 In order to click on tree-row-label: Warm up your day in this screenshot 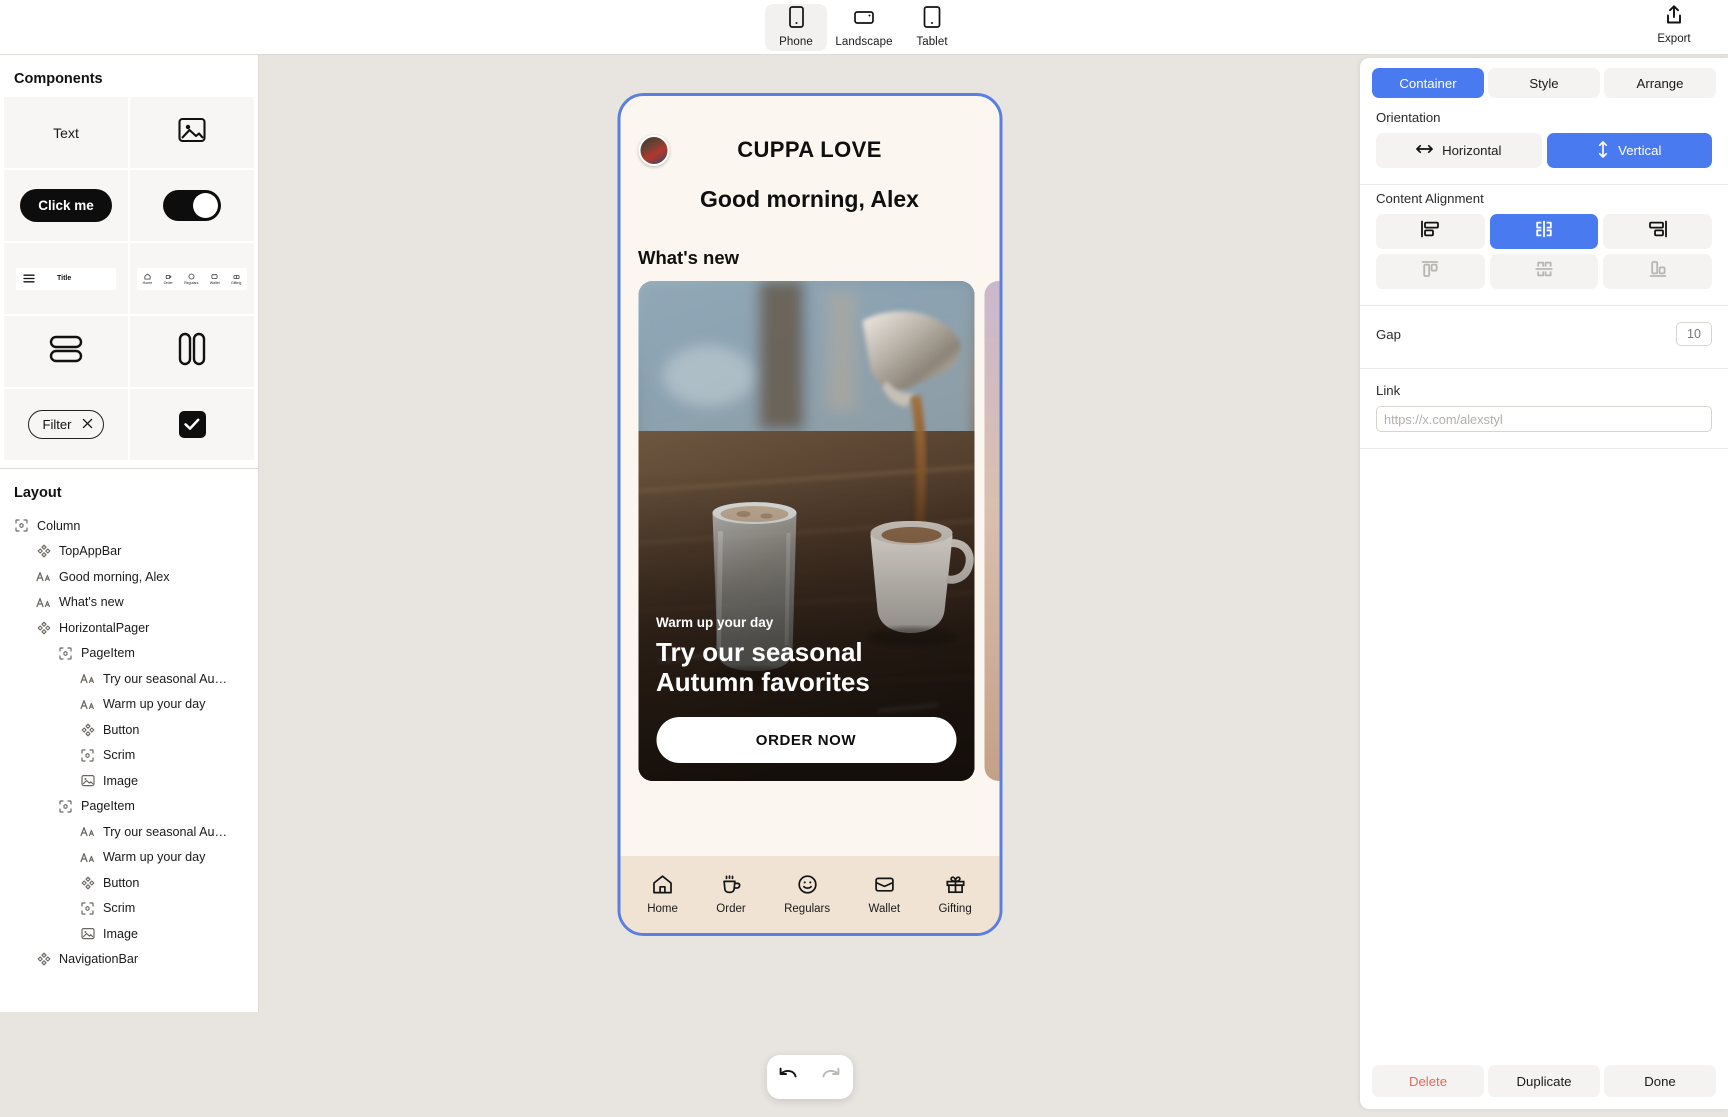, I will do `click(154, 704)`.